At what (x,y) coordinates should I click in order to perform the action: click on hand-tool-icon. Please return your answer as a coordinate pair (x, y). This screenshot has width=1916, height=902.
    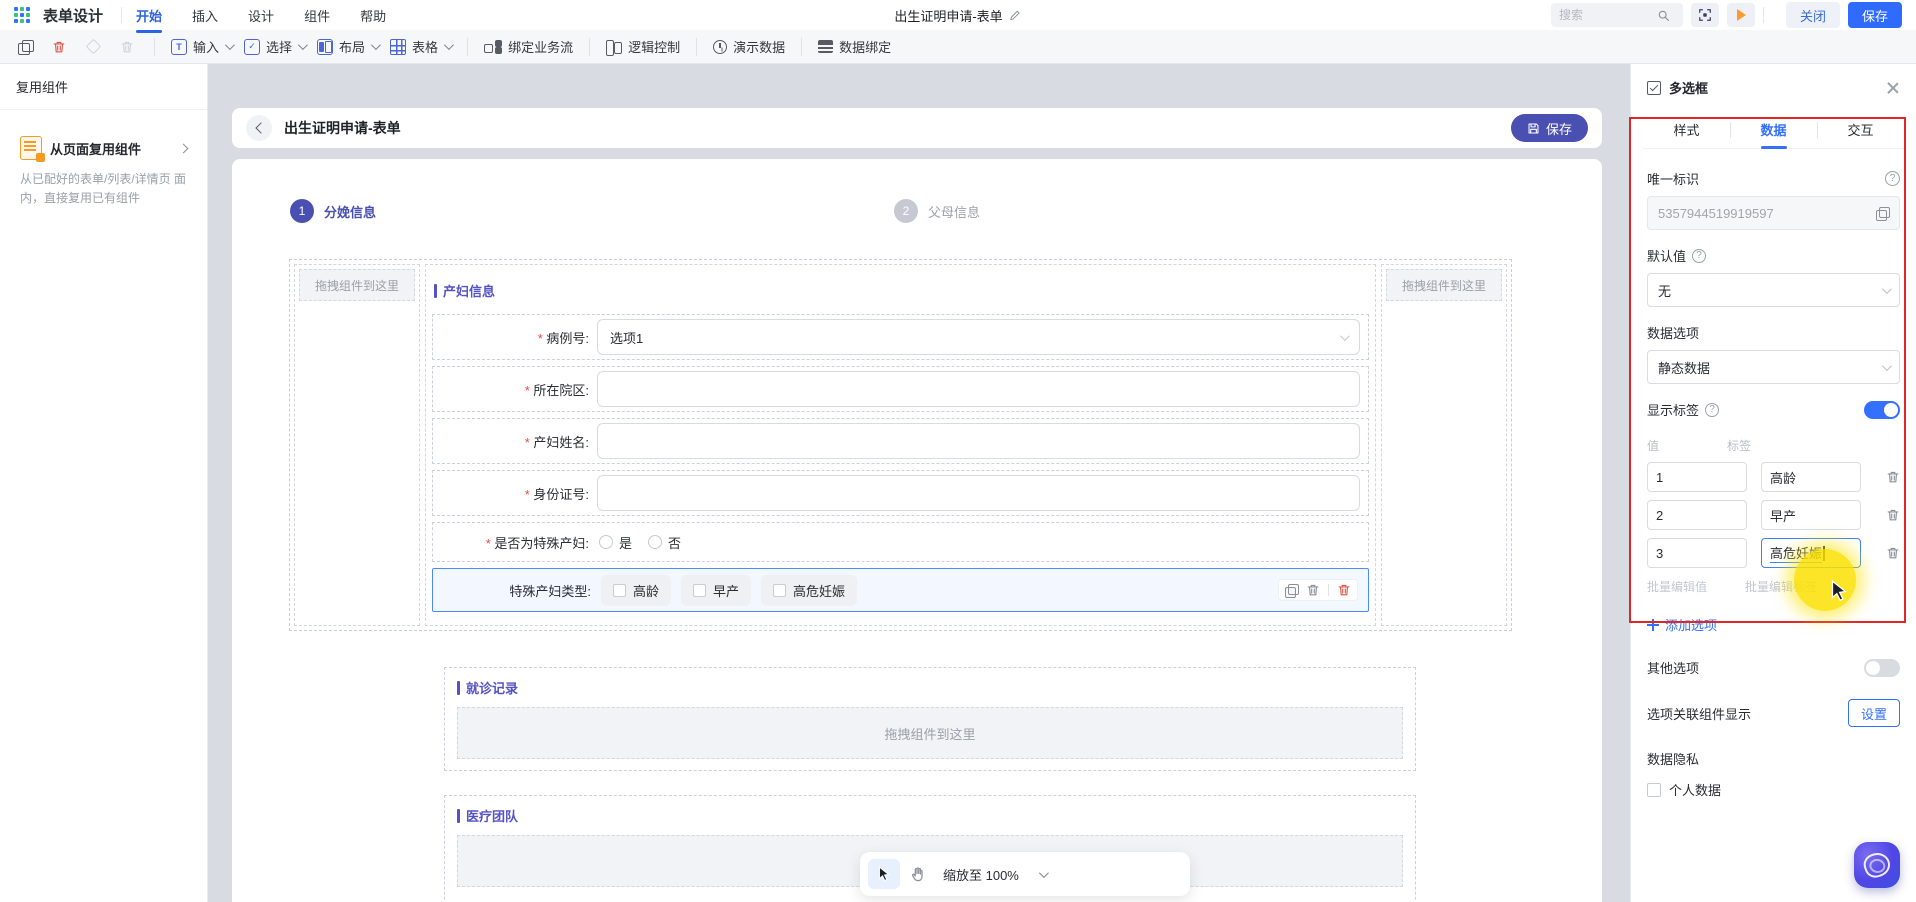
    Looking at the image, I should click on (918, 874).